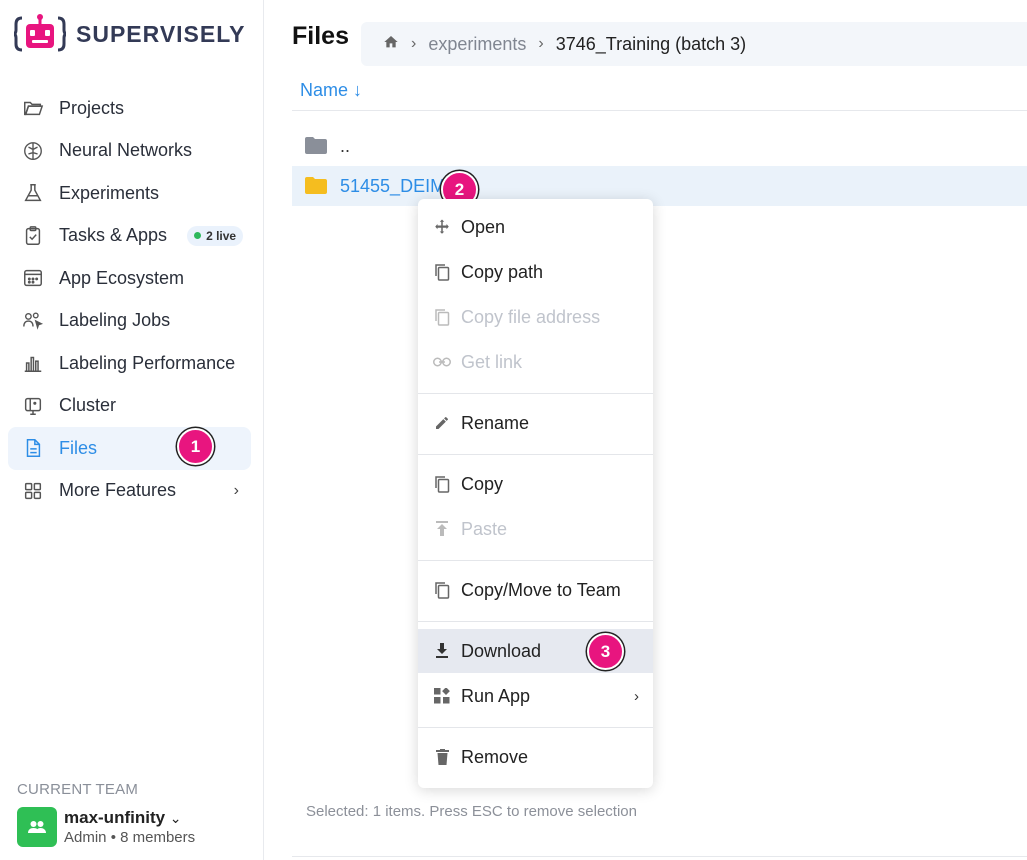 The width and height of the screenshot is (1027, 860). Describe the element at coordinates (492, 361) in the screenshot. I see `menu-item-label: Get link` at that location.